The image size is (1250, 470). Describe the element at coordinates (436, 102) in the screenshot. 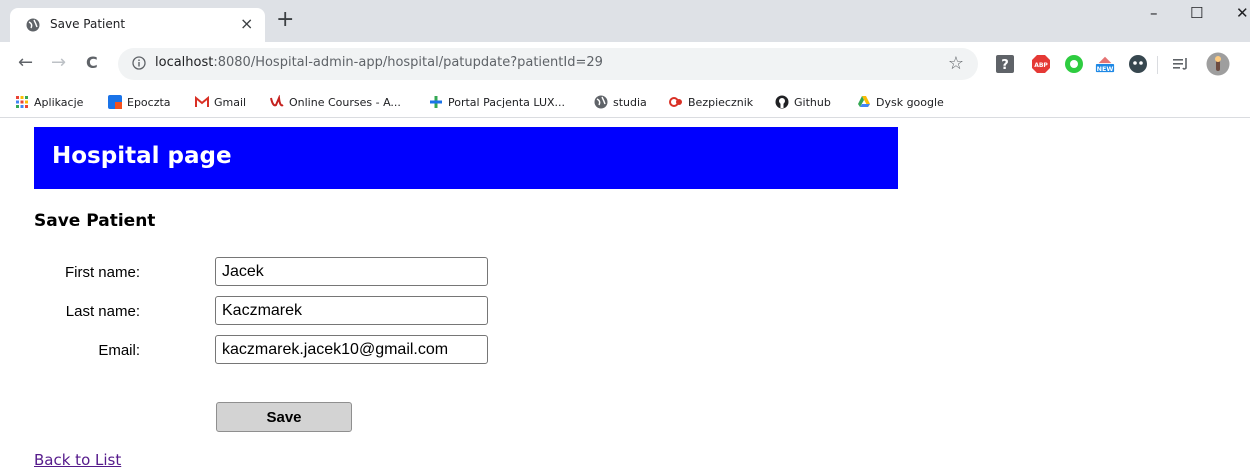

I see `portal-icon` at that location.